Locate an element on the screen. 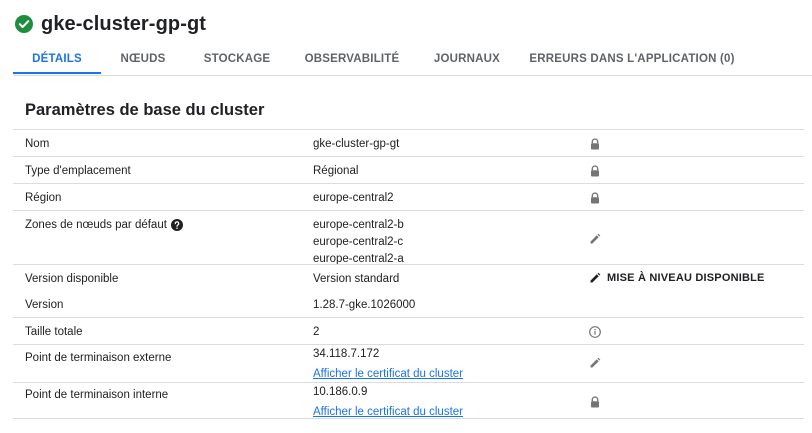 Image resolution: width=812 pixels, height=433 pixels. endpoint-ip: 10.186.0.9 is located at coordinates (340, 392).